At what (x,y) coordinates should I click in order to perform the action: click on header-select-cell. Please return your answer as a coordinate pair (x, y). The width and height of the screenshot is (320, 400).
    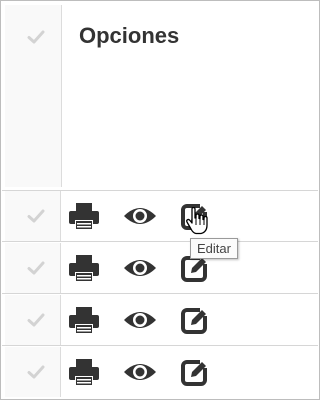
    Looking at the image, I should click on (33, 96).